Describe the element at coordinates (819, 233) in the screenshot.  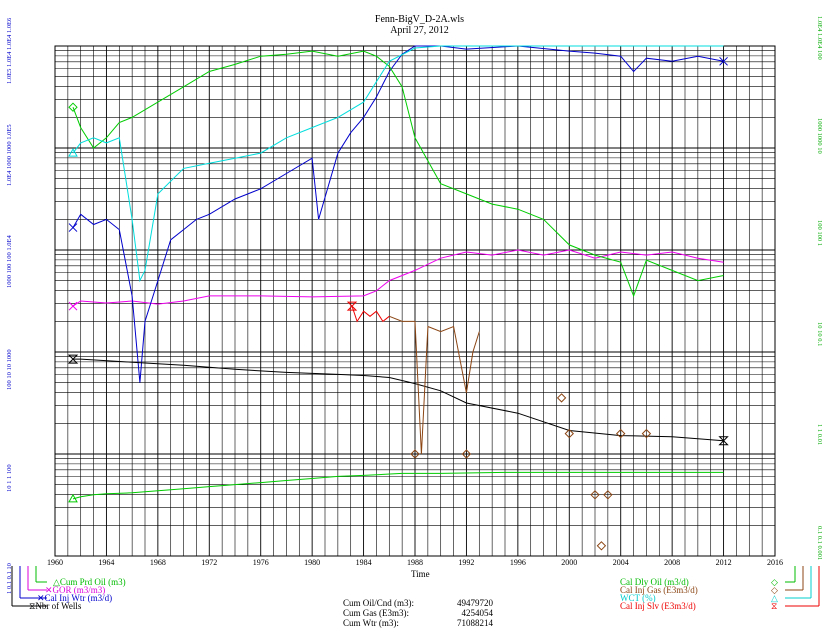
I see `right-axis-label: 100 100 1` at that location.